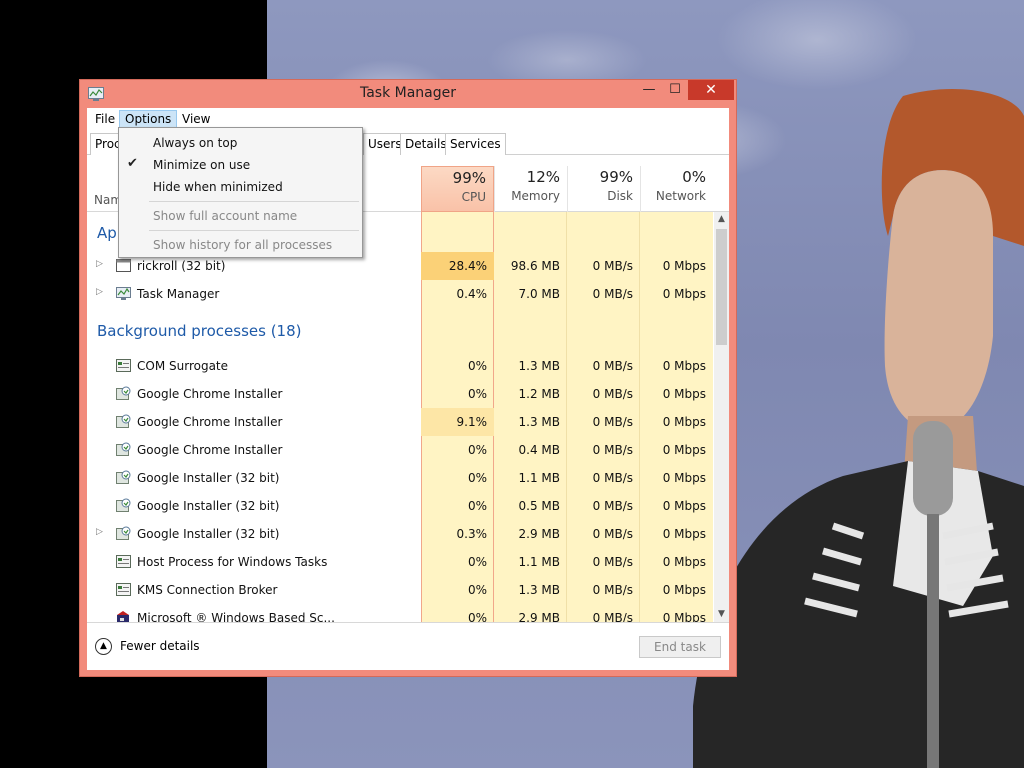  I want to click on maximize-button: ☐, so click(675, 90).